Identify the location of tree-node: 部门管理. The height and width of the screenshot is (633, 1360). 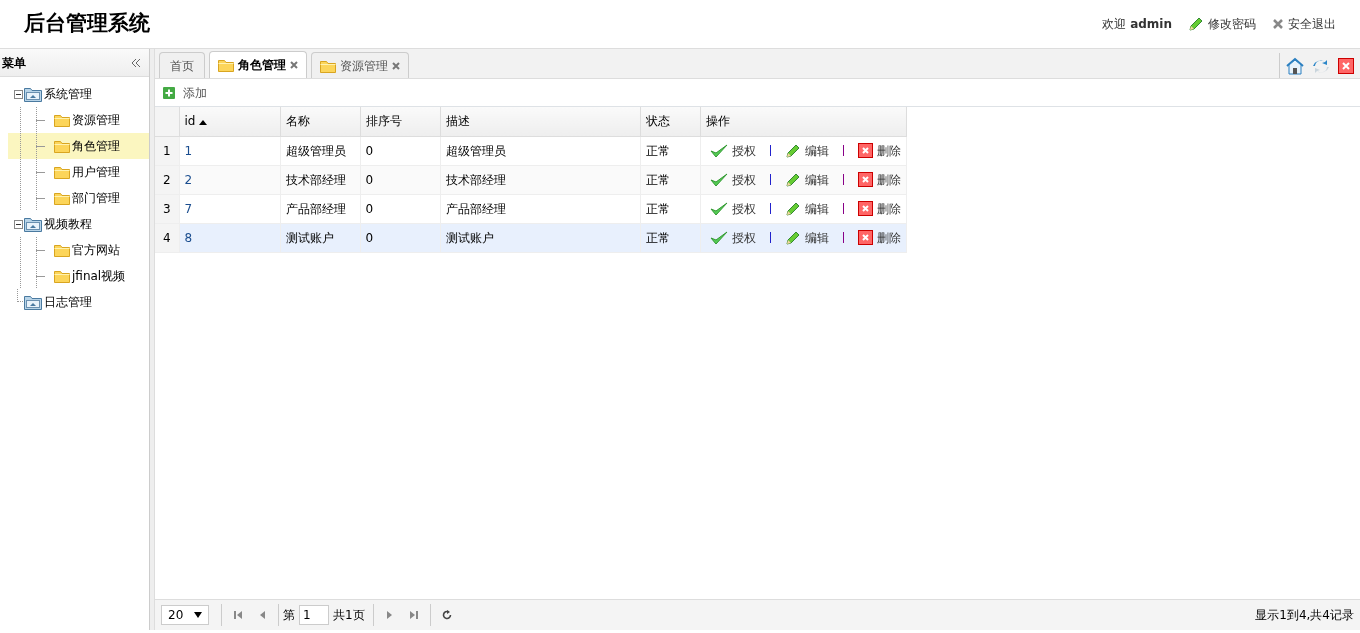
(78, 198).